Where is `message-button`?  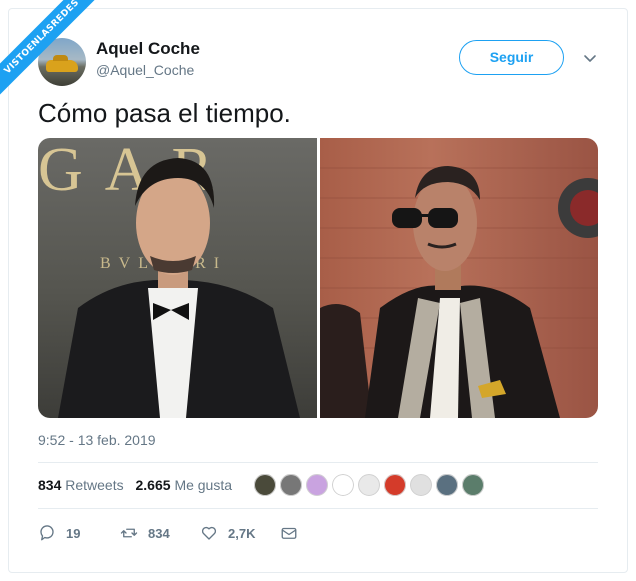 message-button is located at coordinates (294, 533).